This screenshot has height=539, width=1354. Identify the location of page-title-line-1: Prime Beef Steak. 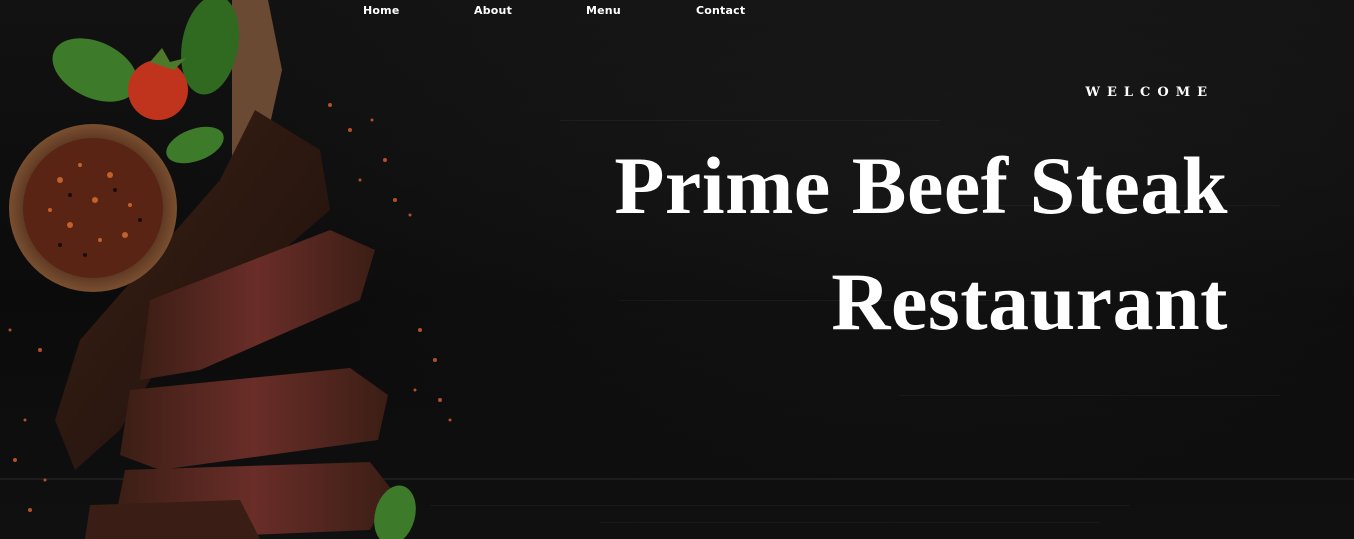
(921, 185).